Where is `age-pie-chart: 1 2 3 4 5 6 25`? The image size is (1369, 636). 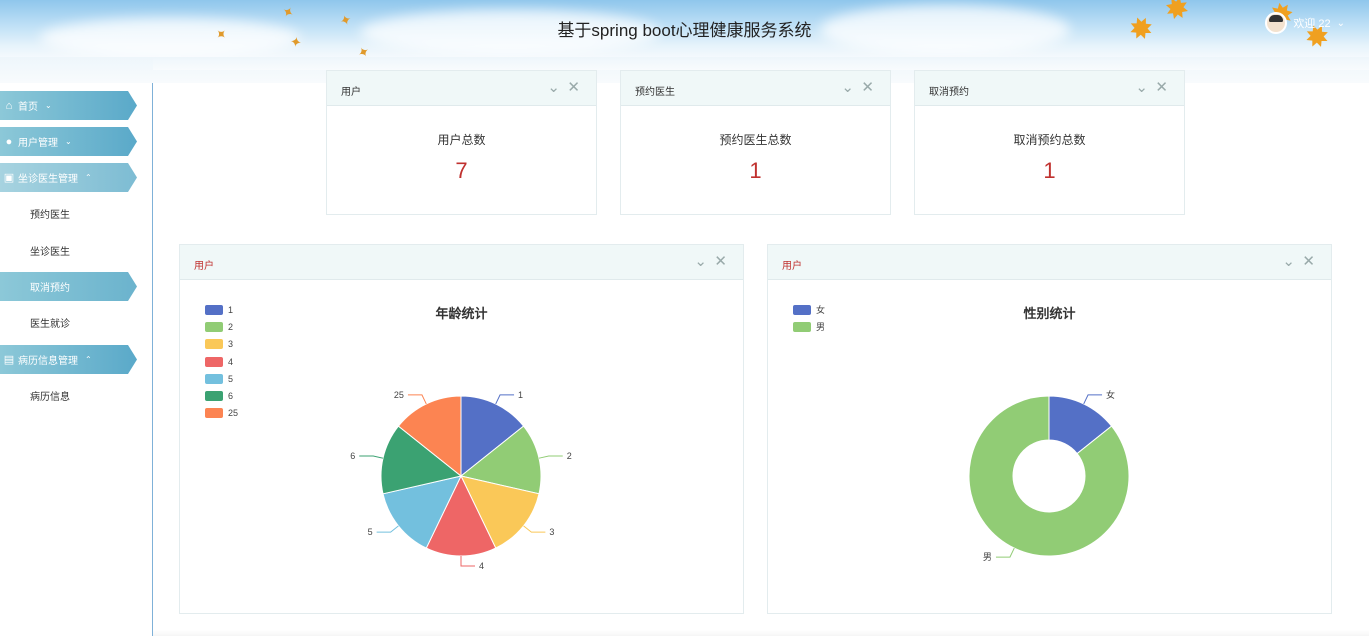
age-pie-chart: 1 2 3 4 5 6 25 is located at coordinates (461, 480).